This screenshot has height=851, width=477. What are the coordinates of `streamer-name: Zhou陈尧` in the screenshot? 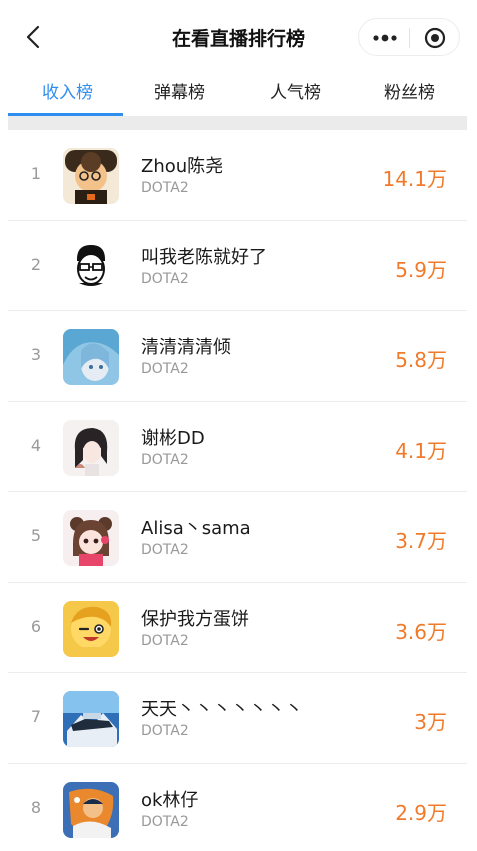 It's located at (182, 166).